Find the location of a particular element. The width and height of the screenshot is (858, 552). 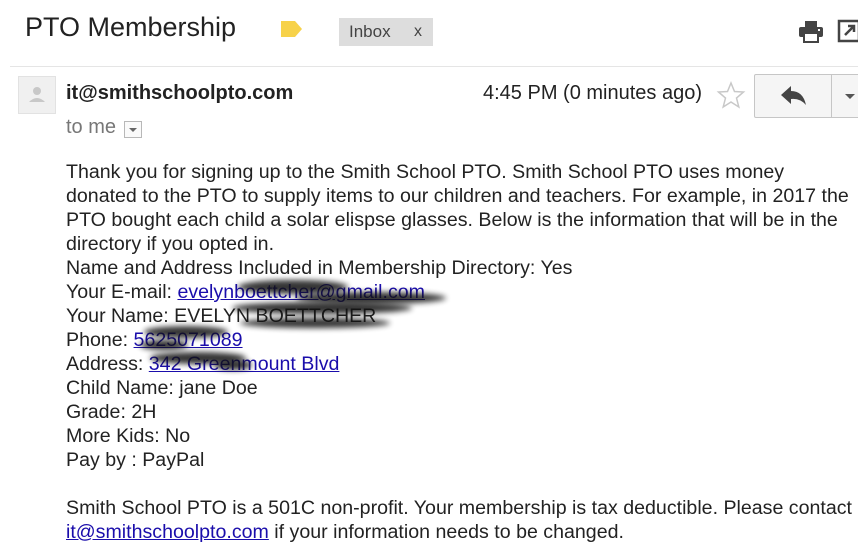

label-tag-icon is located at coordinates (291, 29).